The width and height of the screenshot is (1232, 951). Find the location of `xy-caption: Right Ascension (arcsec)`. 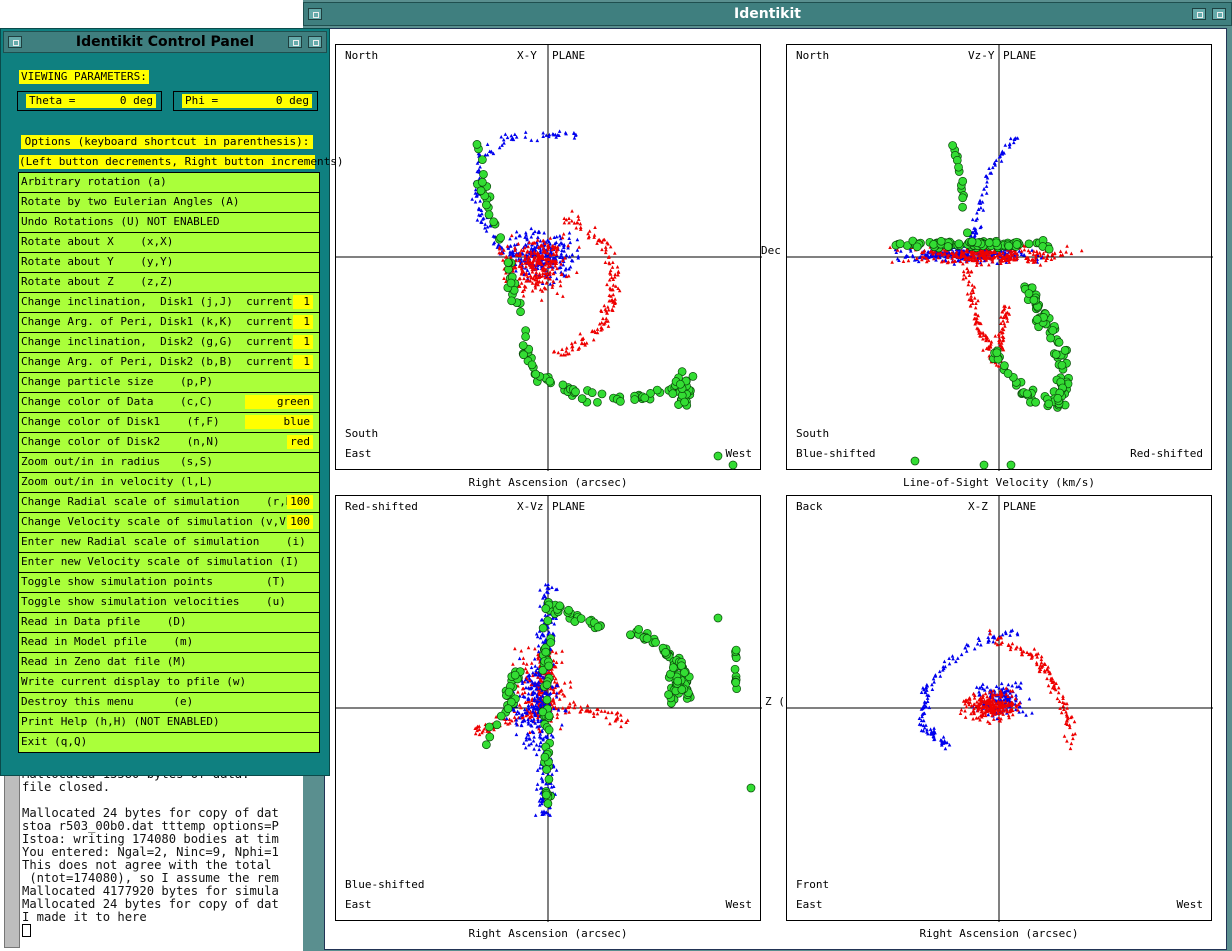

xy-caption: Right Ascension (arcsec) is located at coordinates (548, 482).